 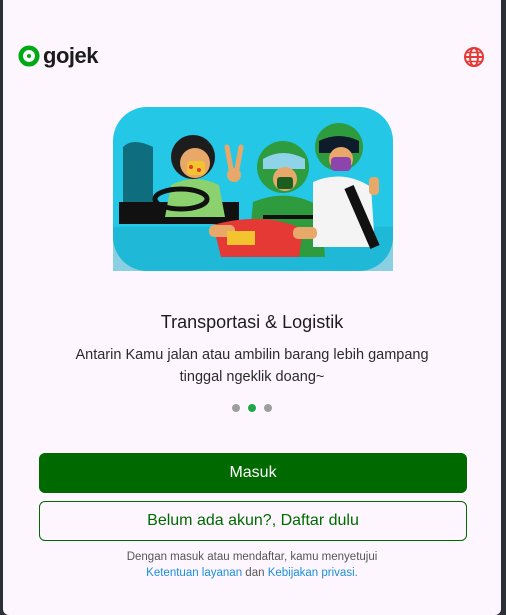 I want to click on gojek-logo: gojek, so click(x=58, y=56).